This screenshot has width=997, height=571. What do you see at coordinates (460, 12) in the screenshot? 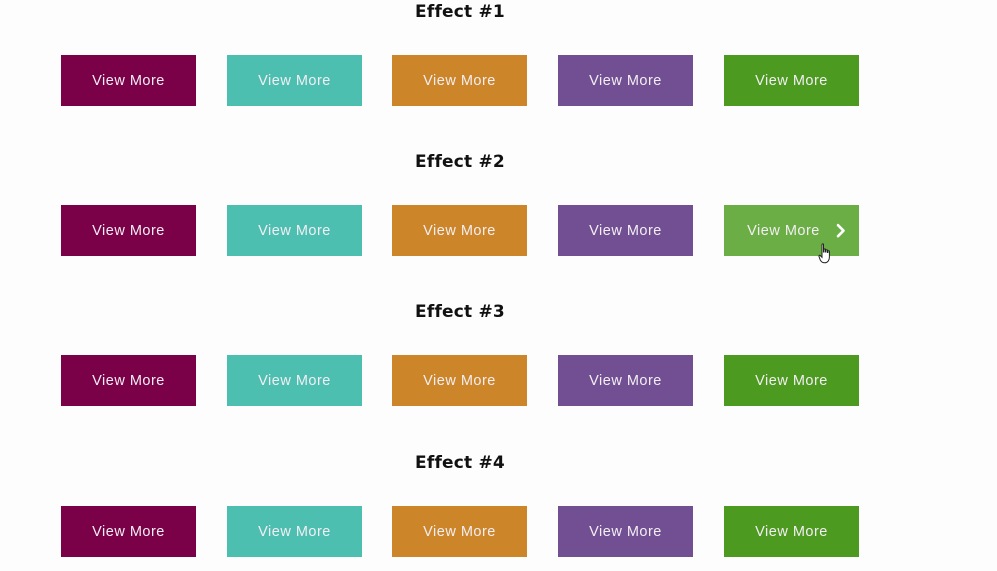
I see `effect-heading: Effect #1` at bounding box center [460, 12].